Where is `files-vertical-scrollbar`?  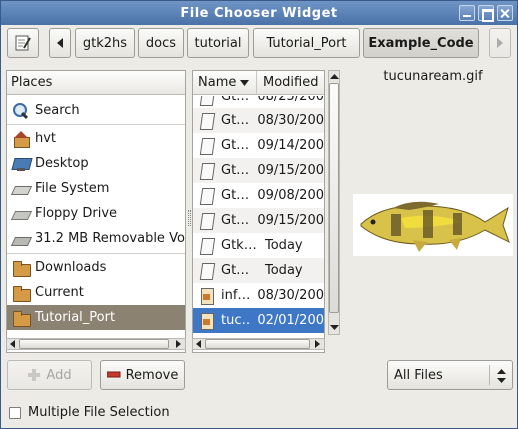
files-vertical-scrollbar is located at coordinates (334, 202).